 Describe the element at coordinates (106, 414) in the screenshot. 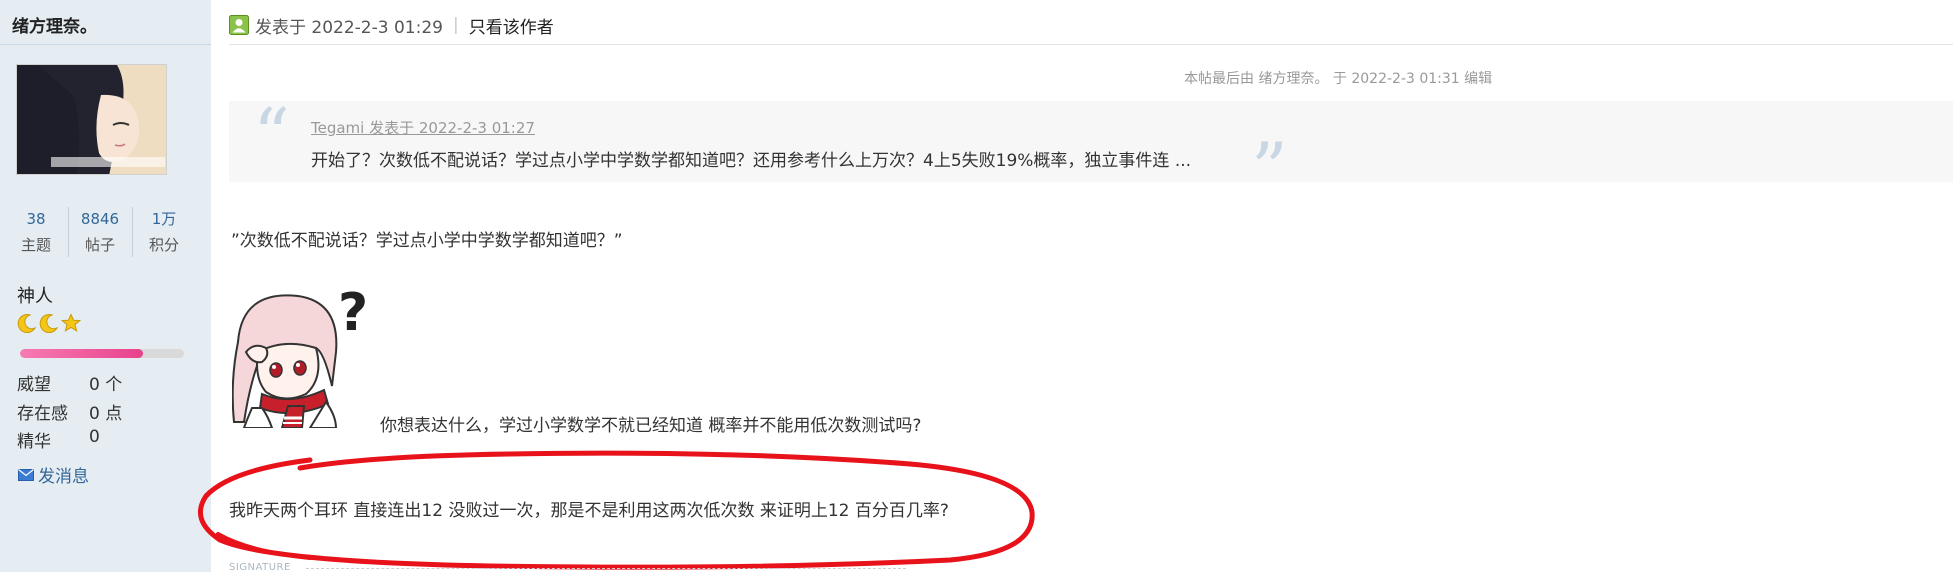

I see `attr-presence-value: 0 点` at that location.